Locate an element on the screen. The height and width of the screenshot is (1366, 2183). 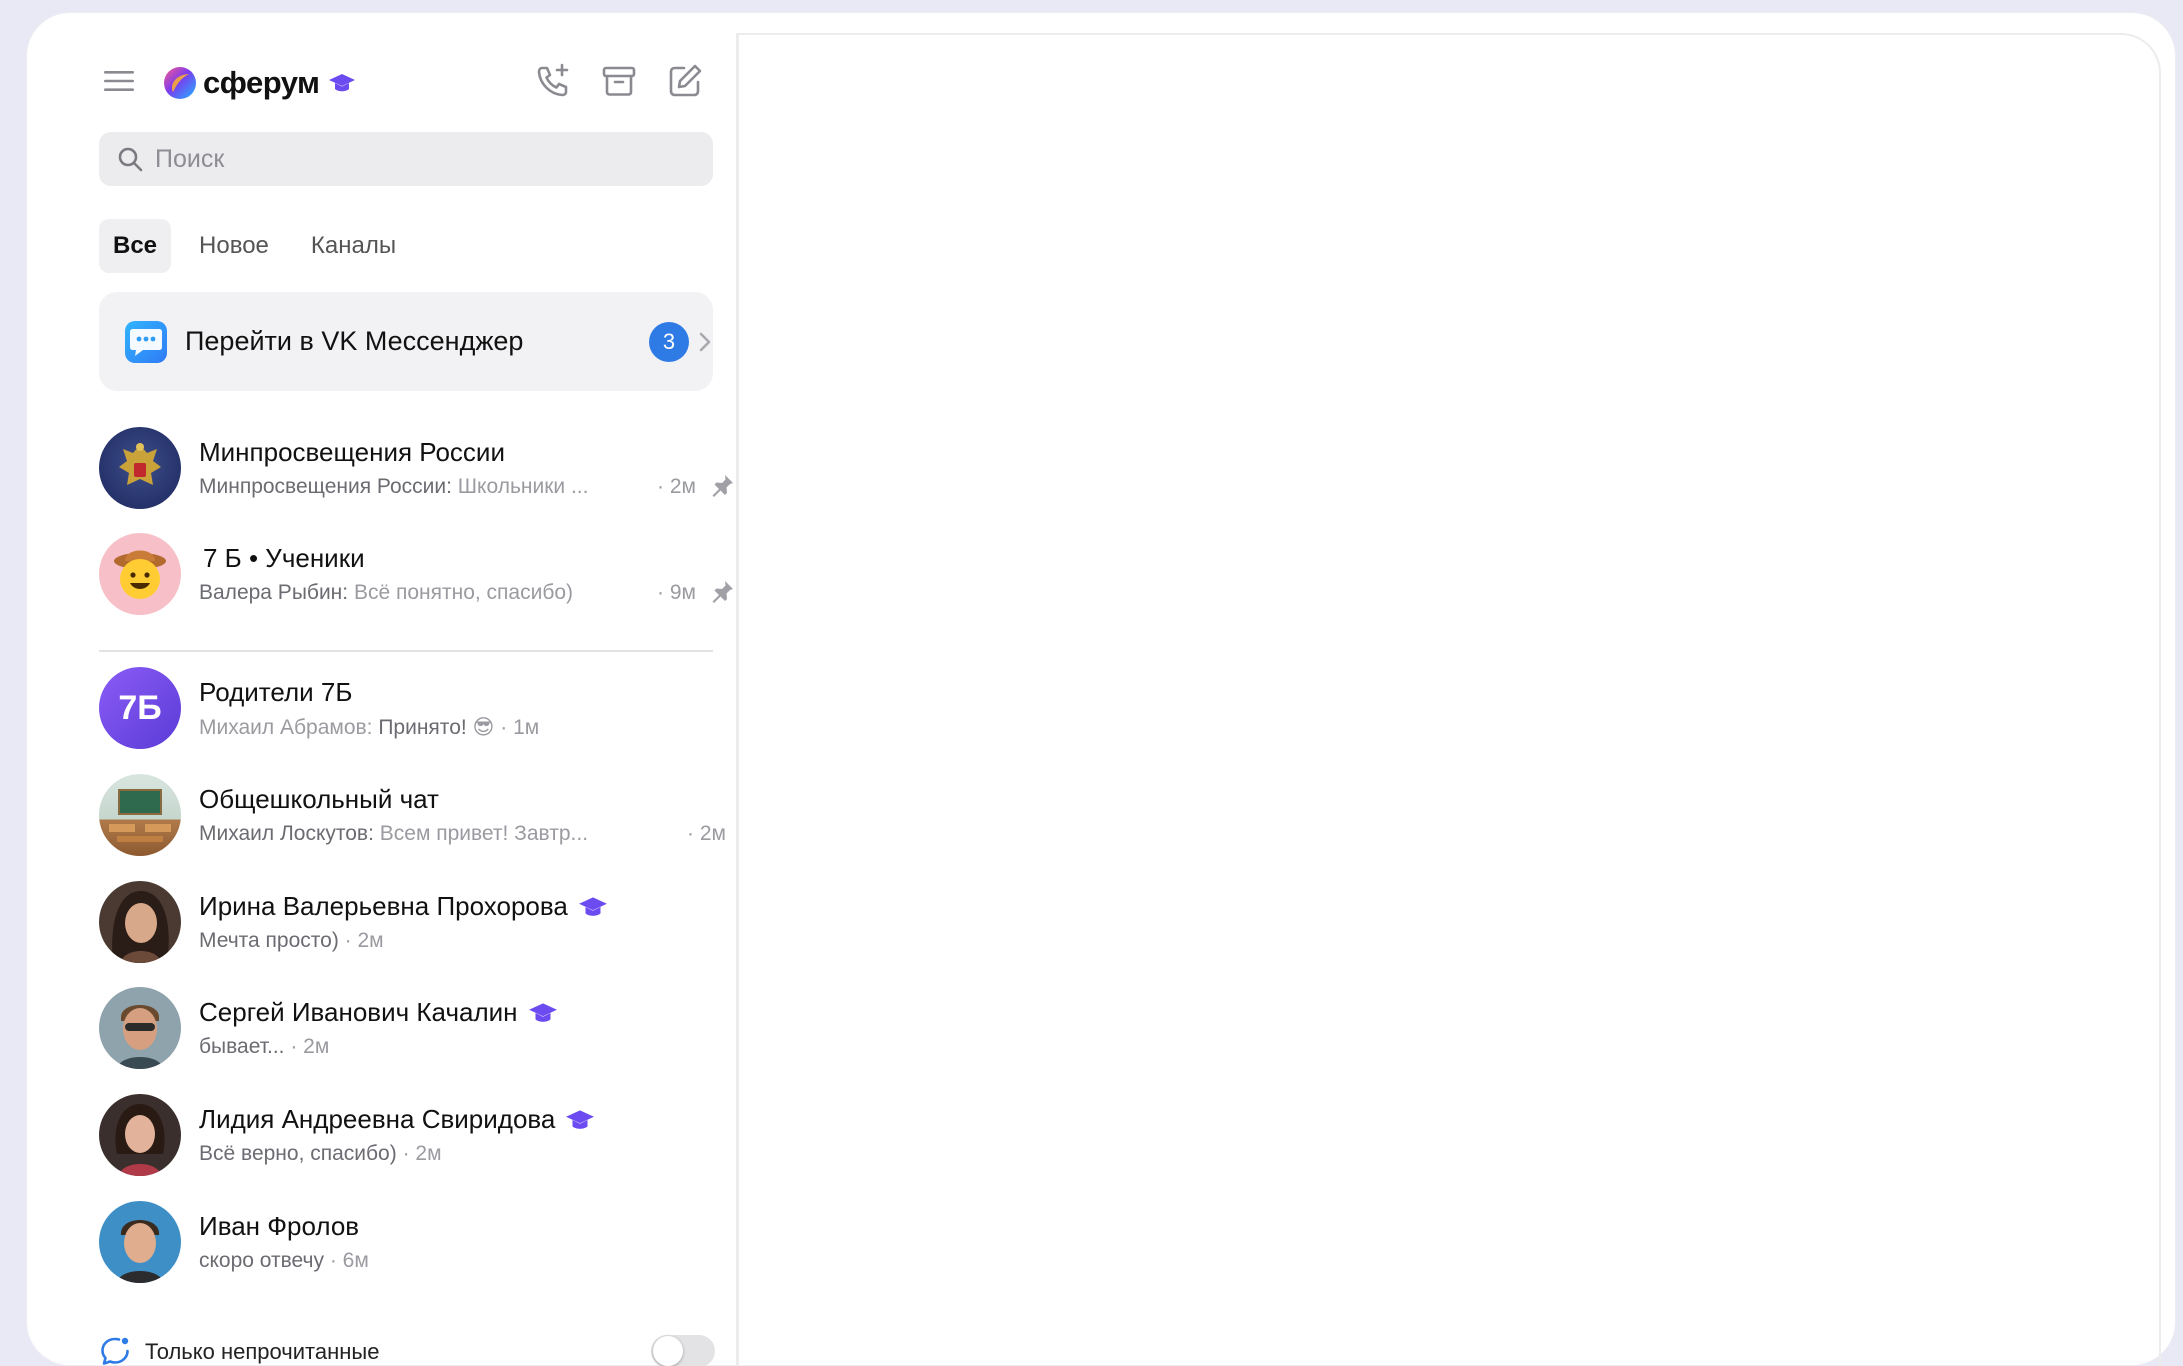
archive-icon is located at coordinates (619, 81).